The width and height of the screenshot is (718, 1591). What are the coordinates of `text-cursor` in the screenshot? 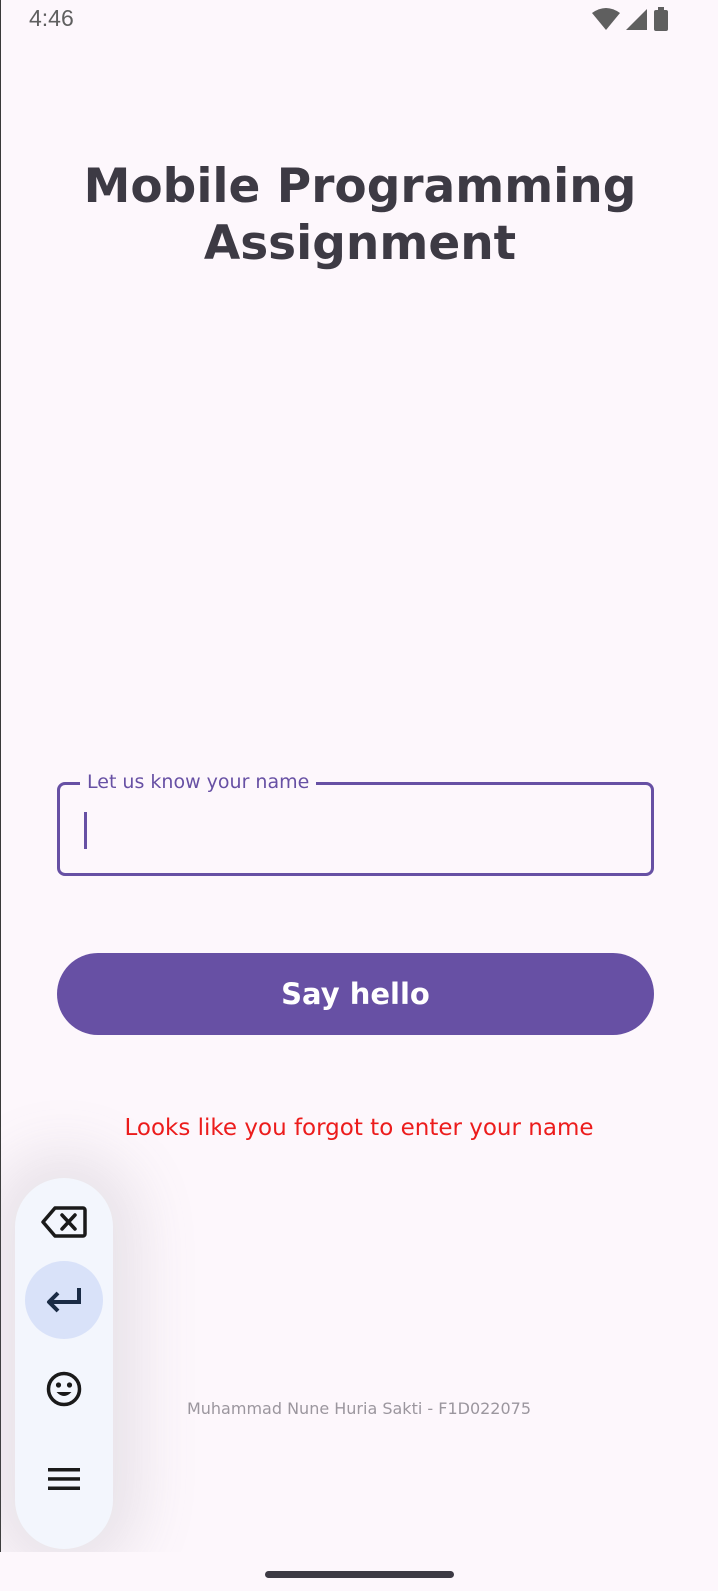 It's located at (85, 830).